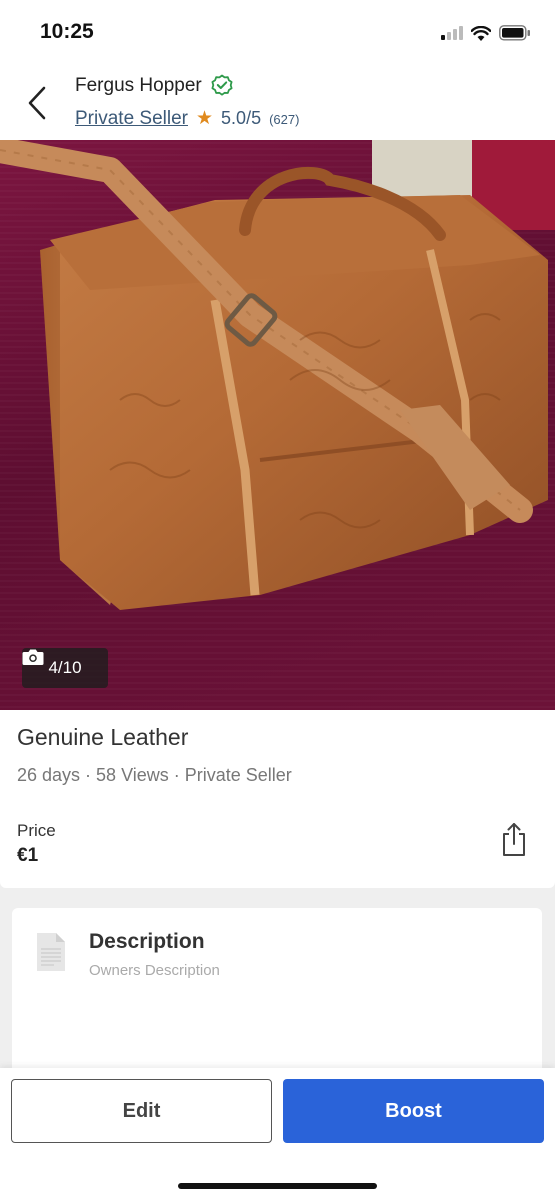 The width and height of the screenshot is (555, 1200). What do you see at coordinates (67, 31) in the screenshot?
I see `status-time: 10:25` at bounding box center [67, 31].